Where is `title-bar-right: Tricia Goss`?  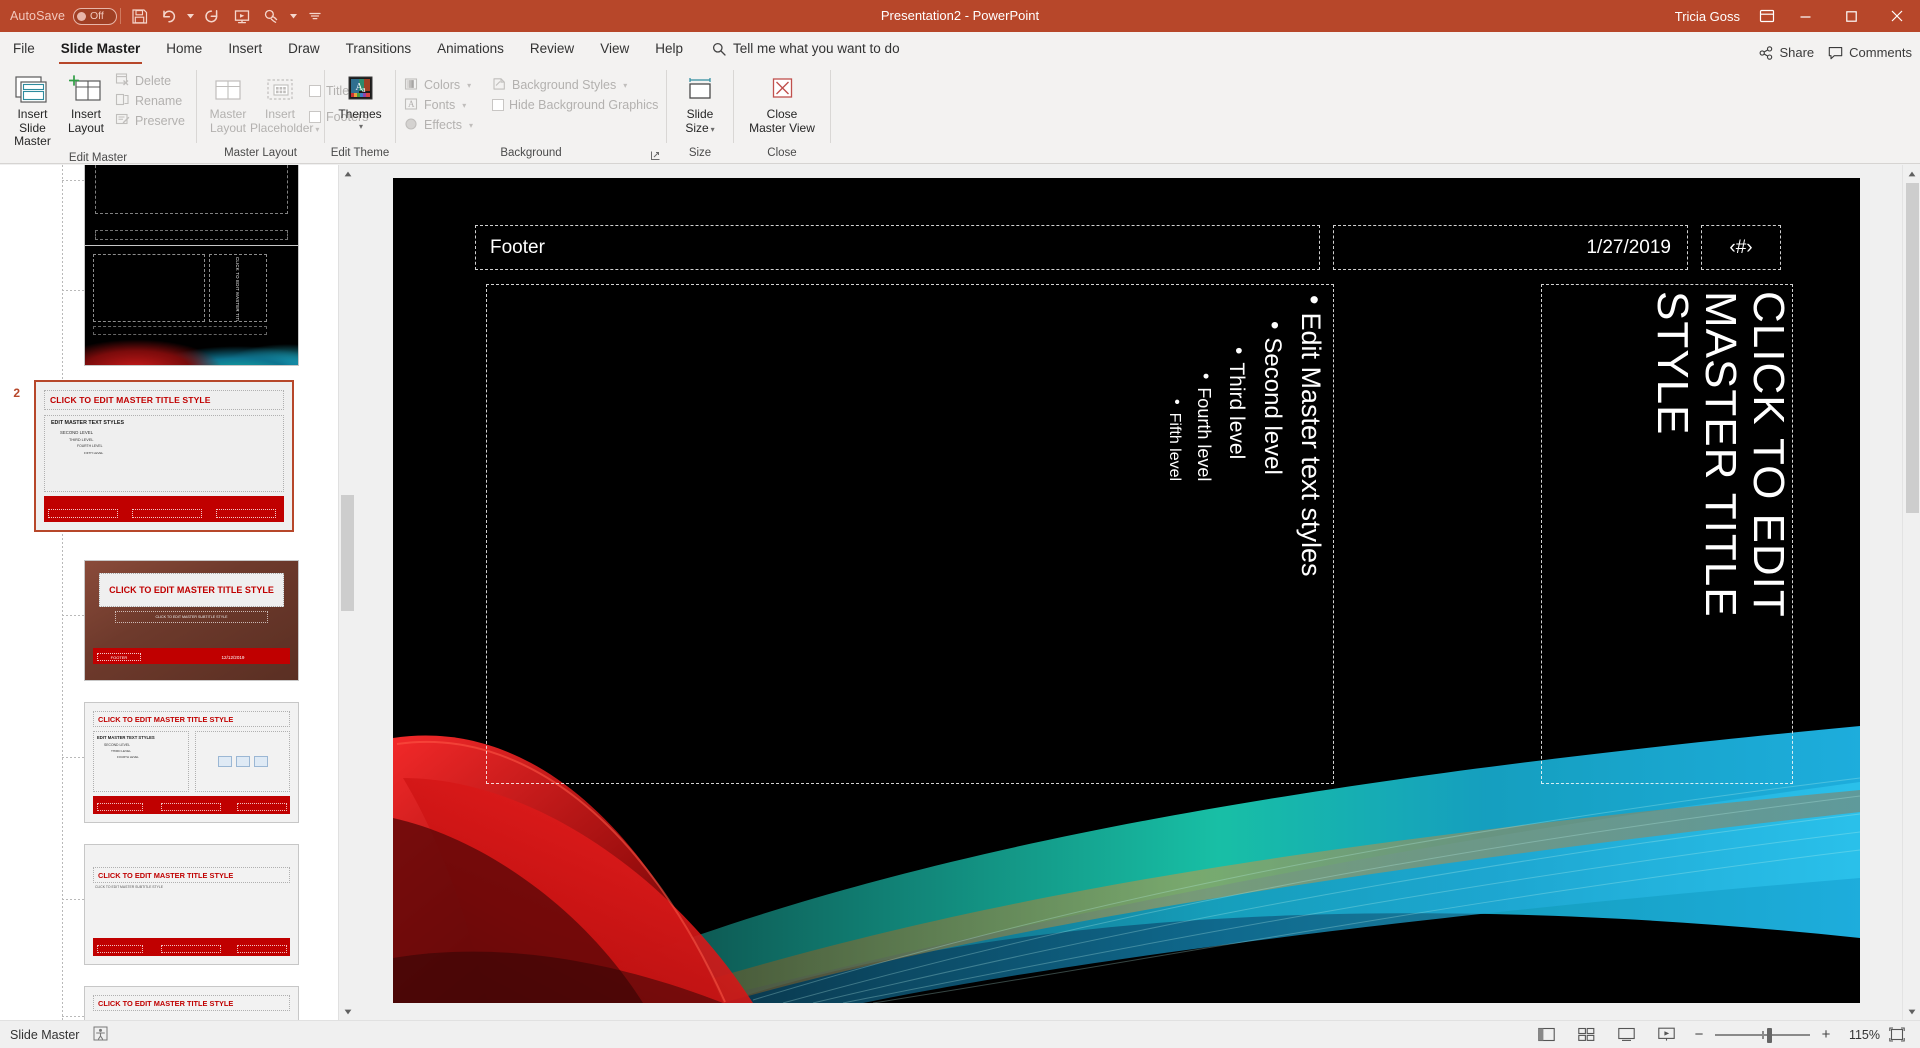 title-bar-right: Tricia Goss is located at coordinates (1797, 16).